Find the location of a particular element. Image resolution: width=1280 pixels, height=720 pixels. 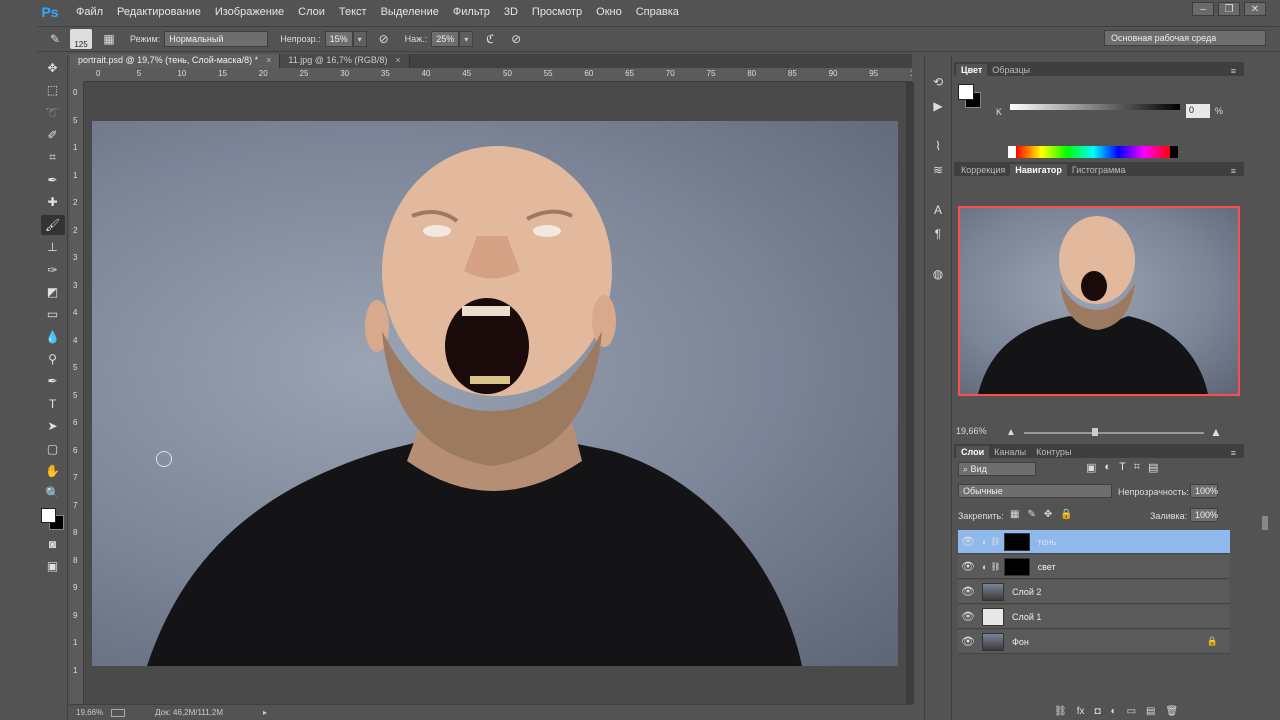

ruler-corner is located at coordinates (77, 75).